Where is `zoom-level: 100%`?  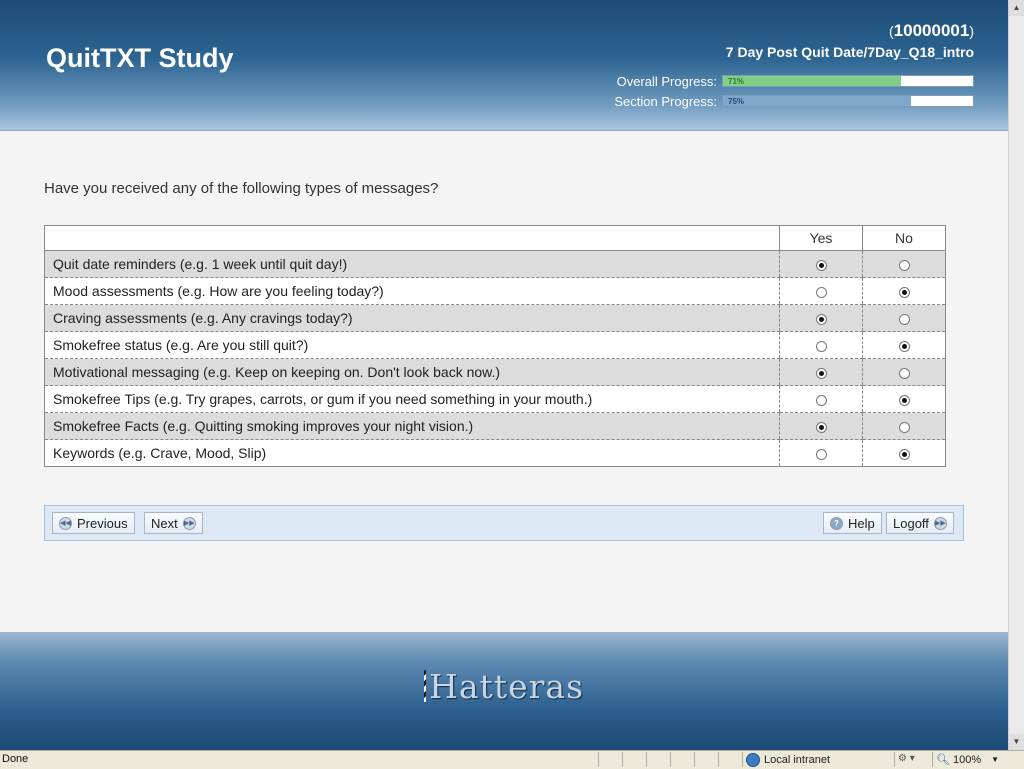 zoom-level: 100% is located at coordinates (967, 759).